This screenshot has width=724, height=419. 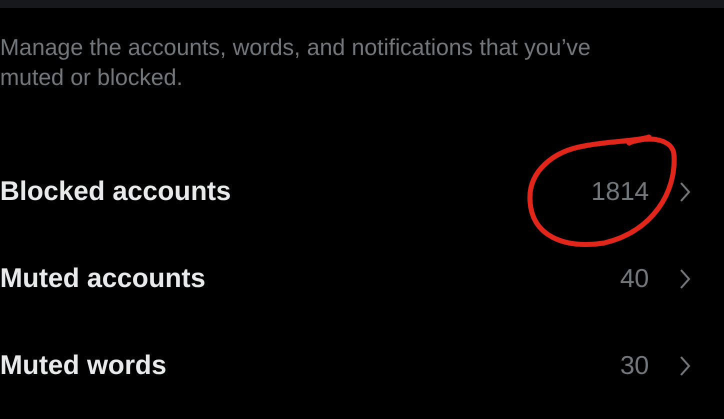 What do you see at coordinates (116, 191) in the screenshot?
I see `row-label: Blocked accounts` at bounding box center [116, 191].